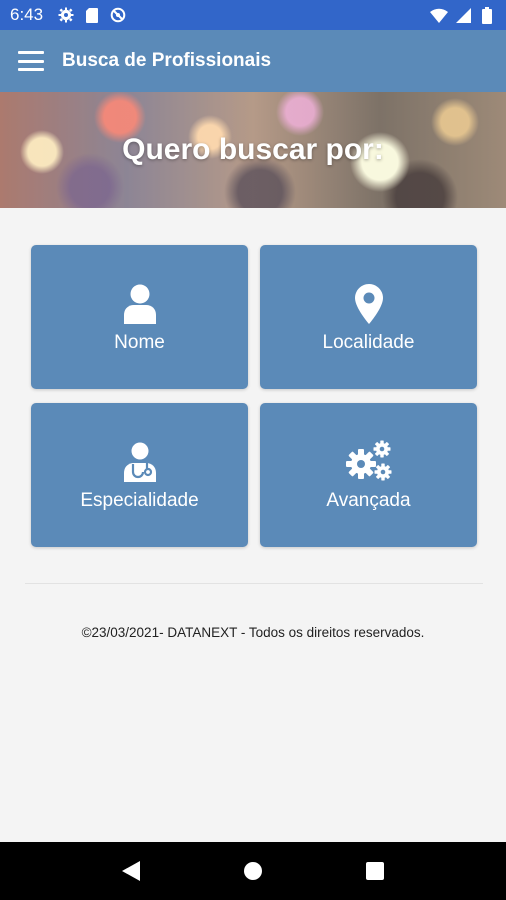 The image size is (506, 900). Describe the element at coordinates (253, 15) in the screenshot. I see `status-bar: 6:43` at that location.